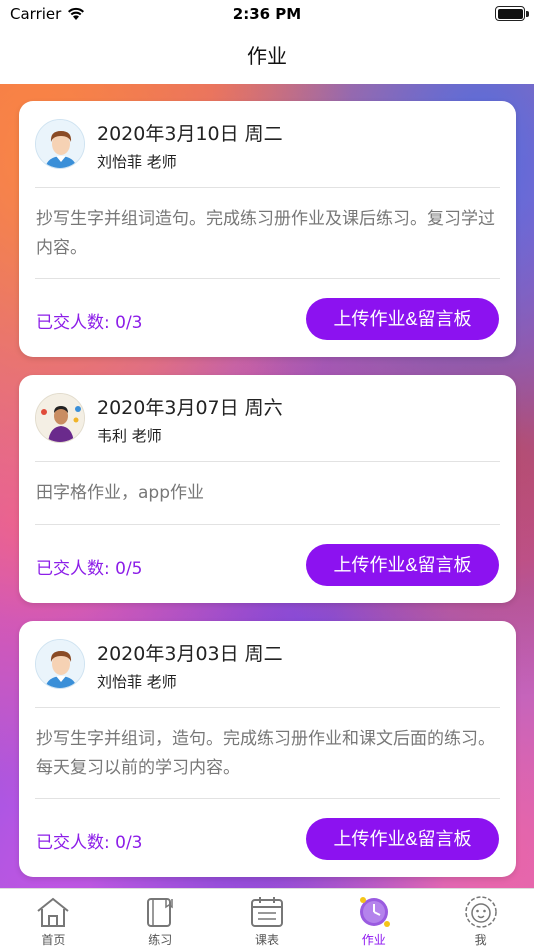 This screenshot has height=950, width=534. I want to click on schedule-icon, so click(266, 912).